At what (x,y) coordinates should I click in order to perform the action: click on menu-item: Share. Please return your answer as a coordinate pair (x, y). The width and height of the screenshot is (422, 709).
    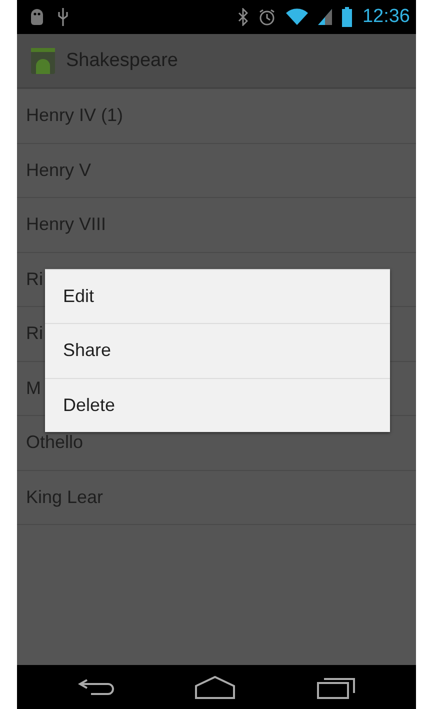
    Looking at the image, I should click on (217, 350).